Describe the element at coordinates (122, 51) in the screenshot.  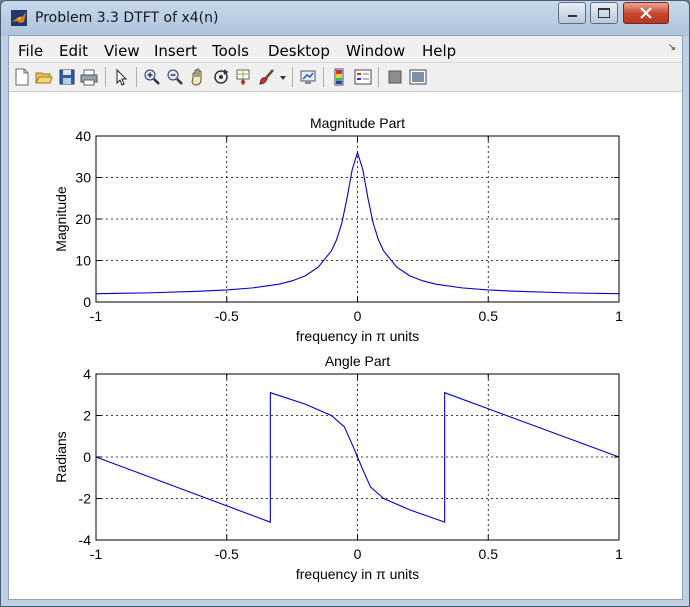
I see `menu-view: View` at that location.